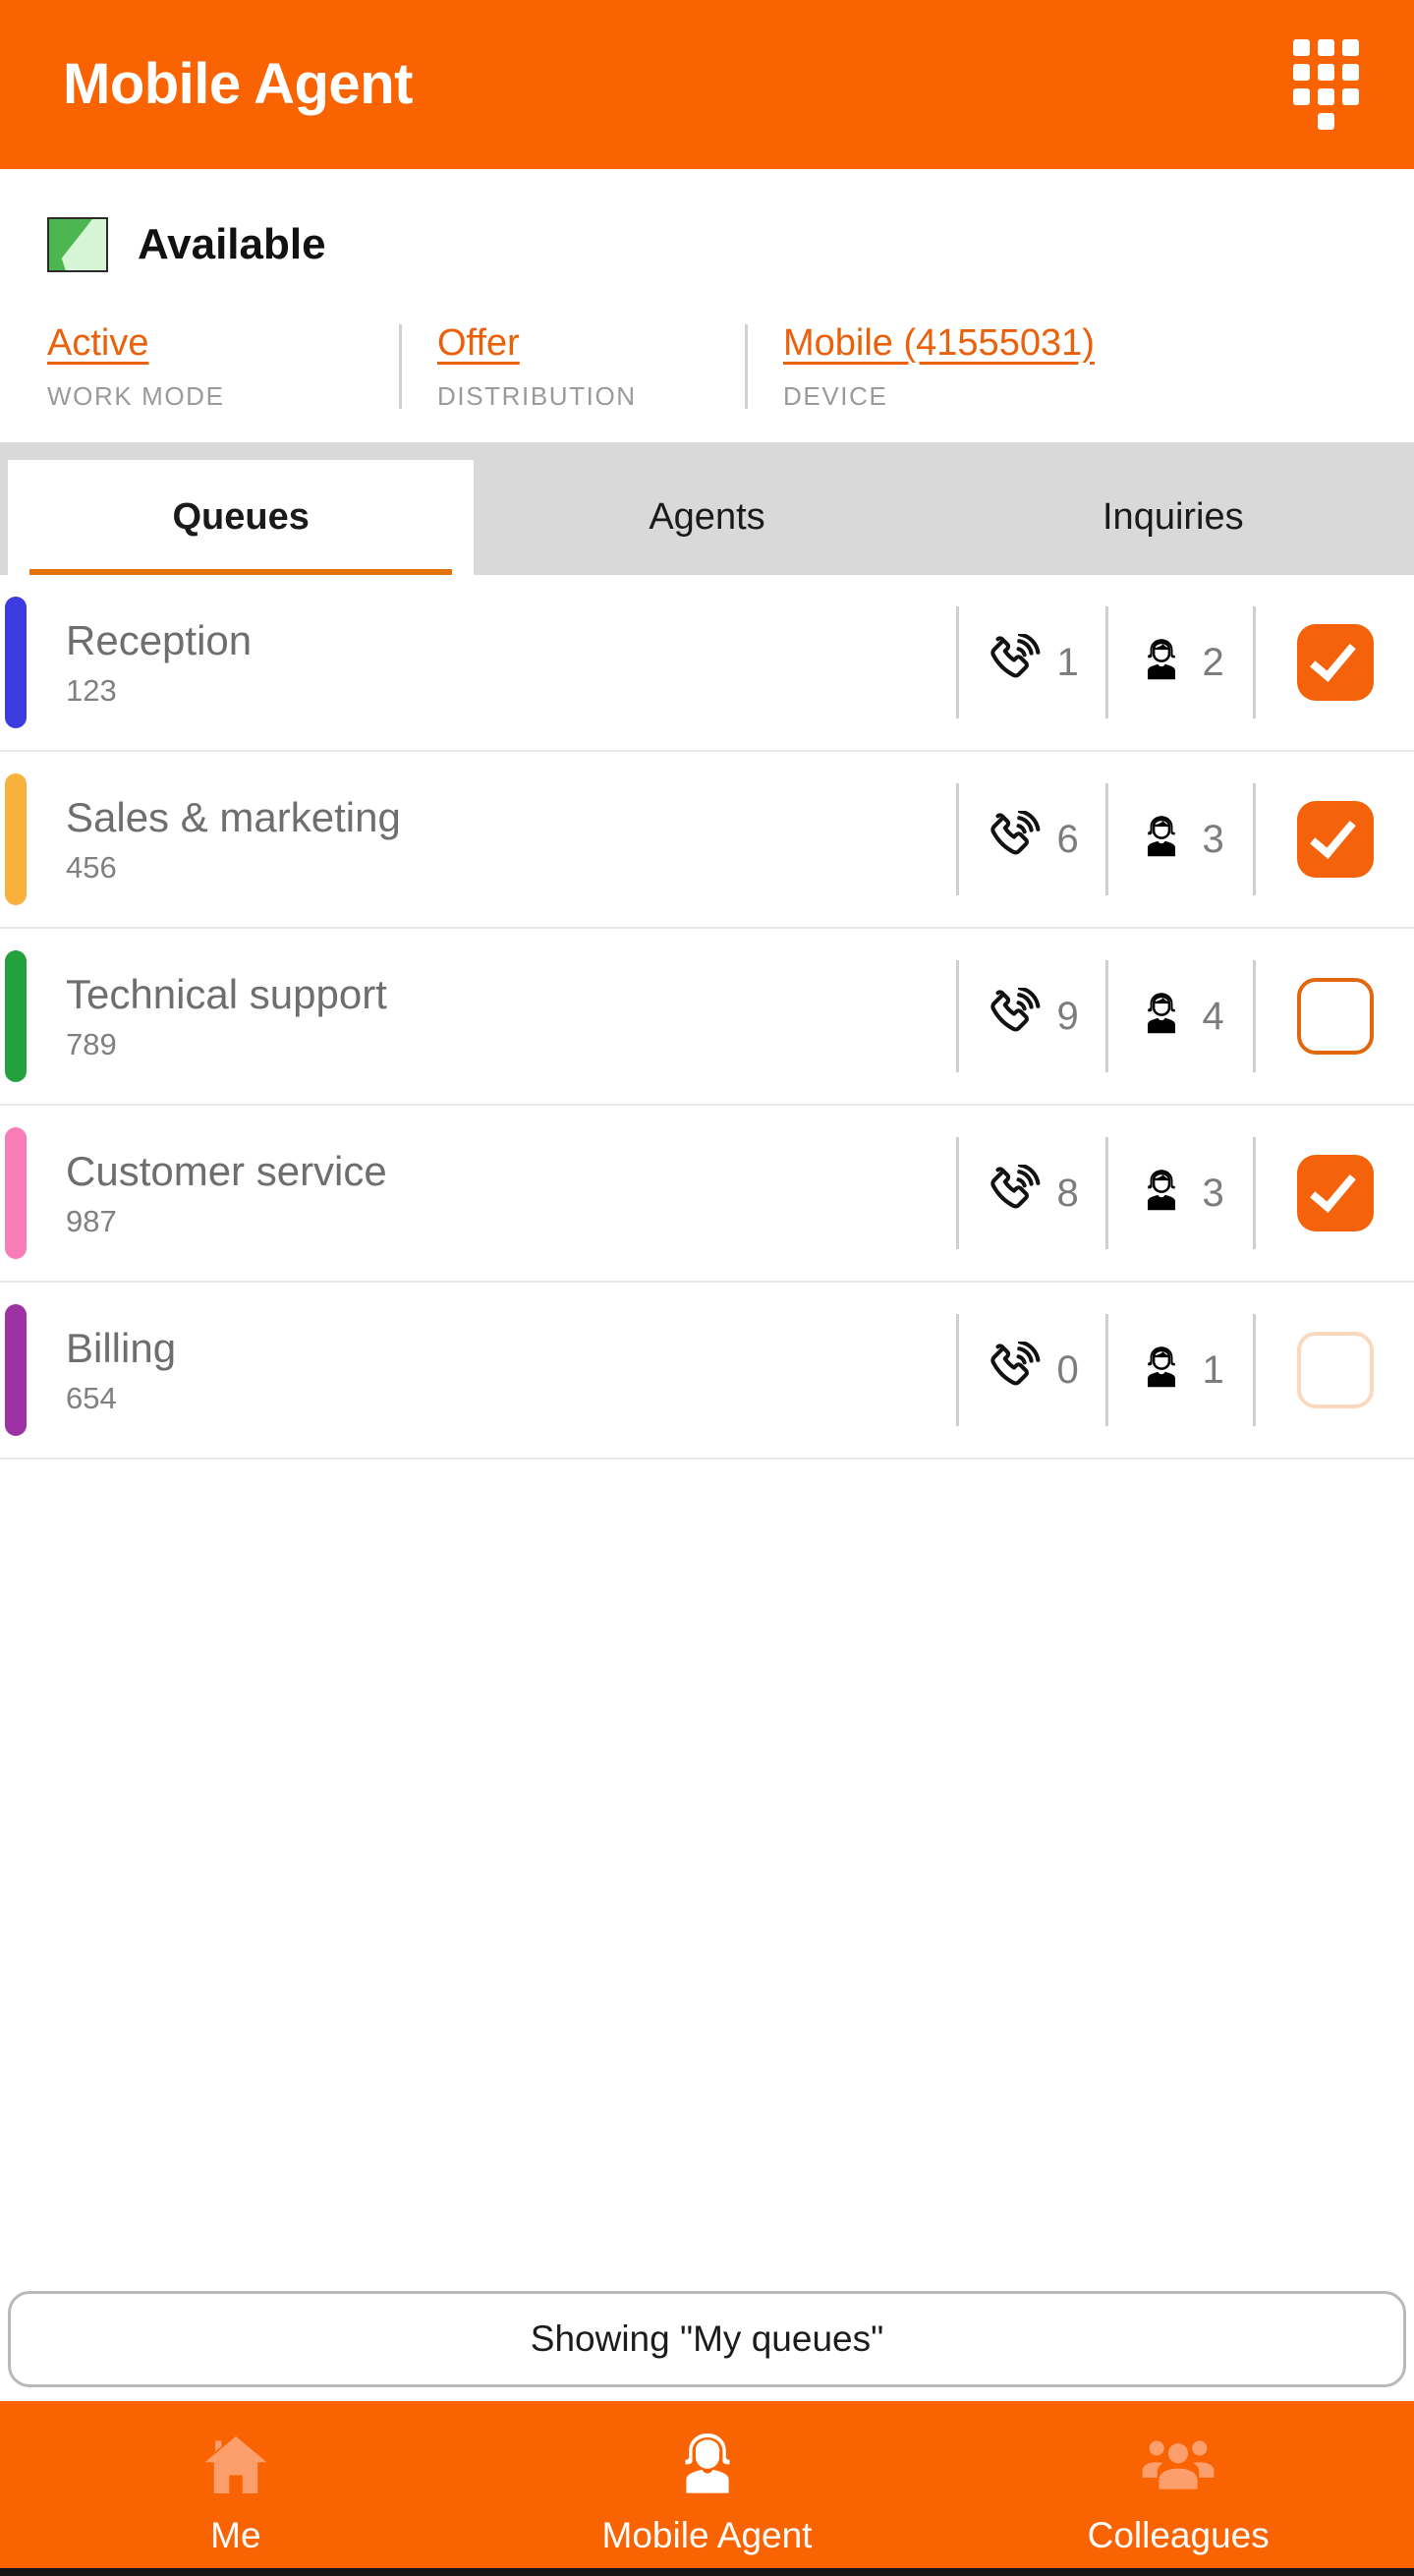  Describe the element at coordinates (492, 1017) in the screenshot. I see `queue-info: Technical support 789` at that location.